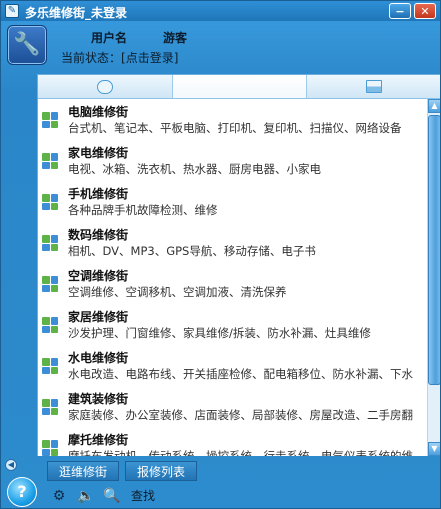  I want to click on scroll-up-button: ▲, so click(434, 106).